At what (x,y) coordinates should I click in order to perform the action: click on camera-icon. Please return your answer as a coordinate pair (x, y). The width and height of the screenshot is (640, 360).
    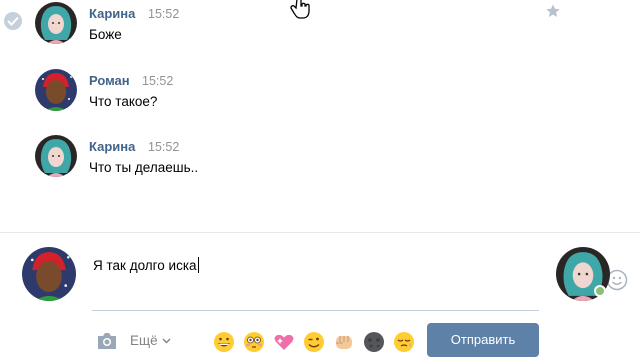
    Looking at the image, I should click on (107, 342).